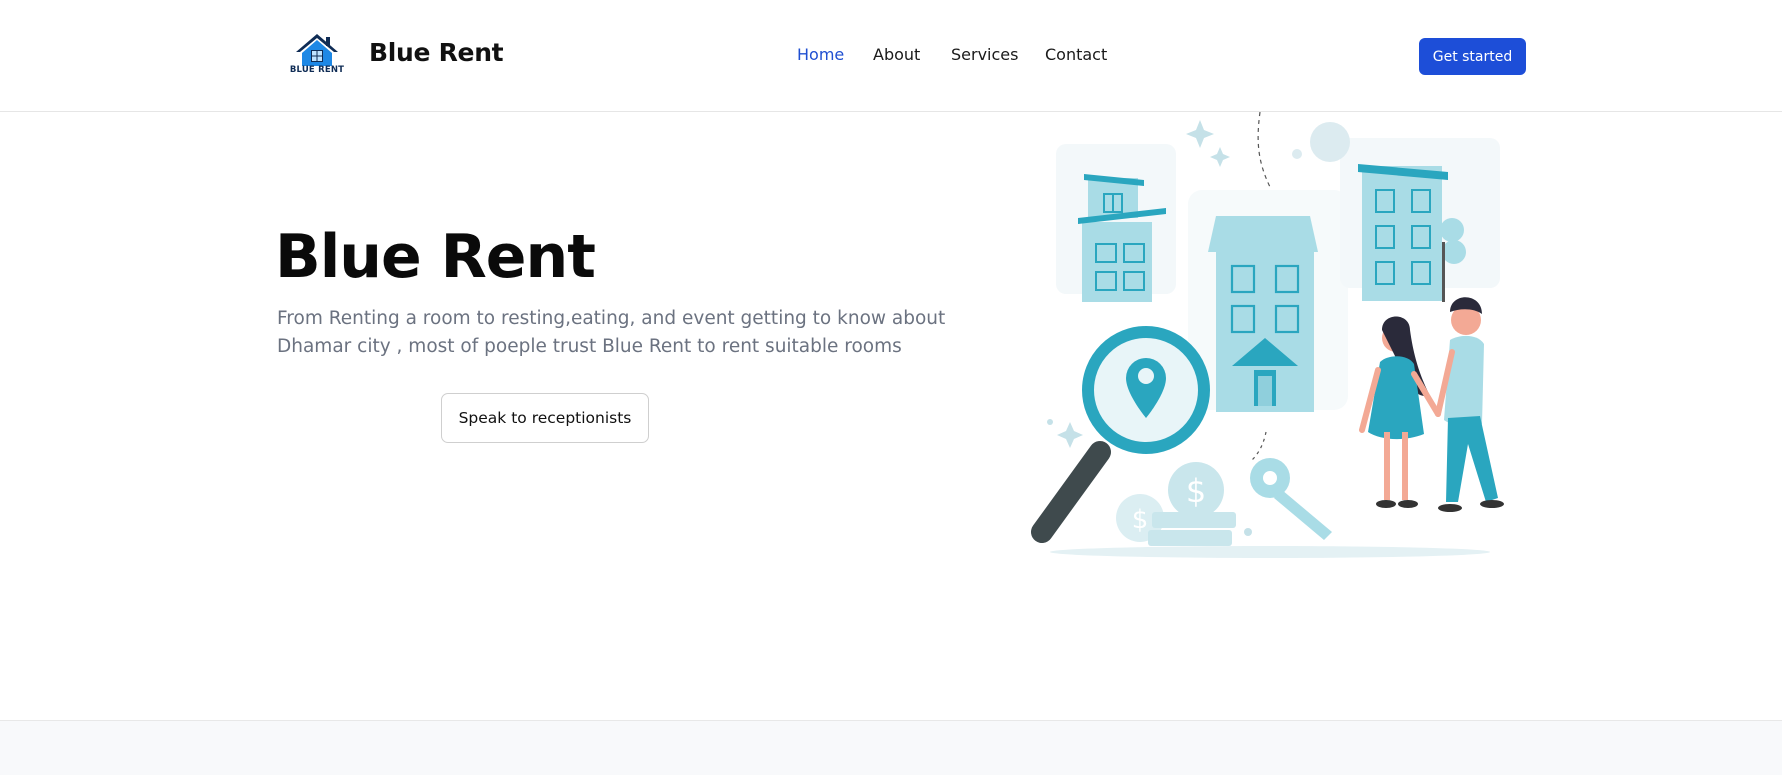  Describe the element at coordinates (435, 257) in the screenshot. I see `hero-title: Blue Rent` at that location.